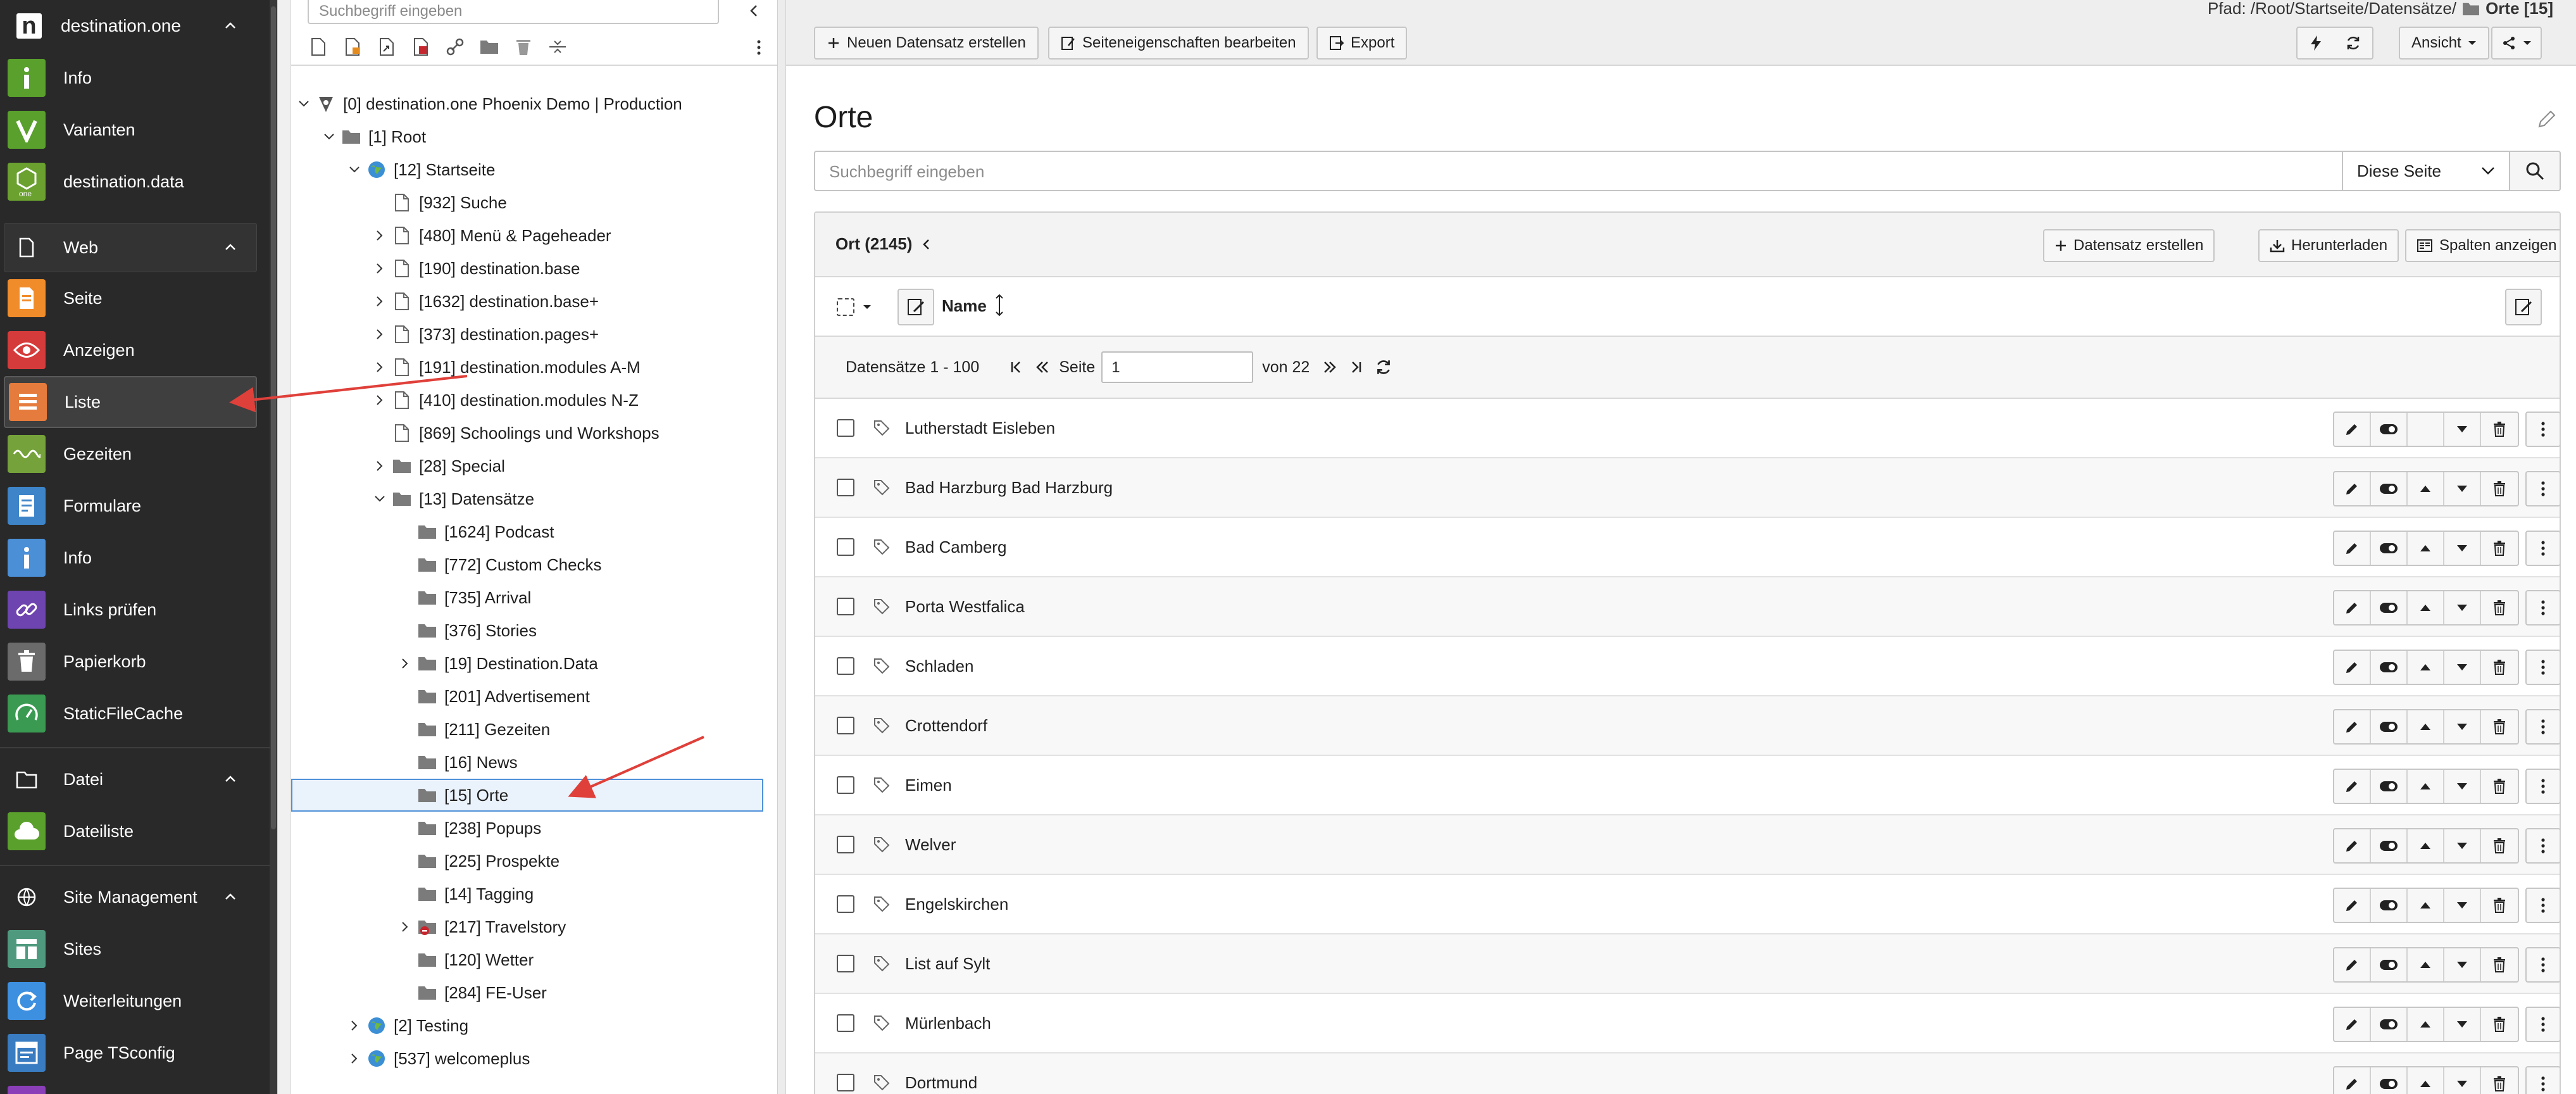  What do you see at coordinates (455, 47) in the screenshot?
I see `new-link-icon` at bounding box center [455, 47].